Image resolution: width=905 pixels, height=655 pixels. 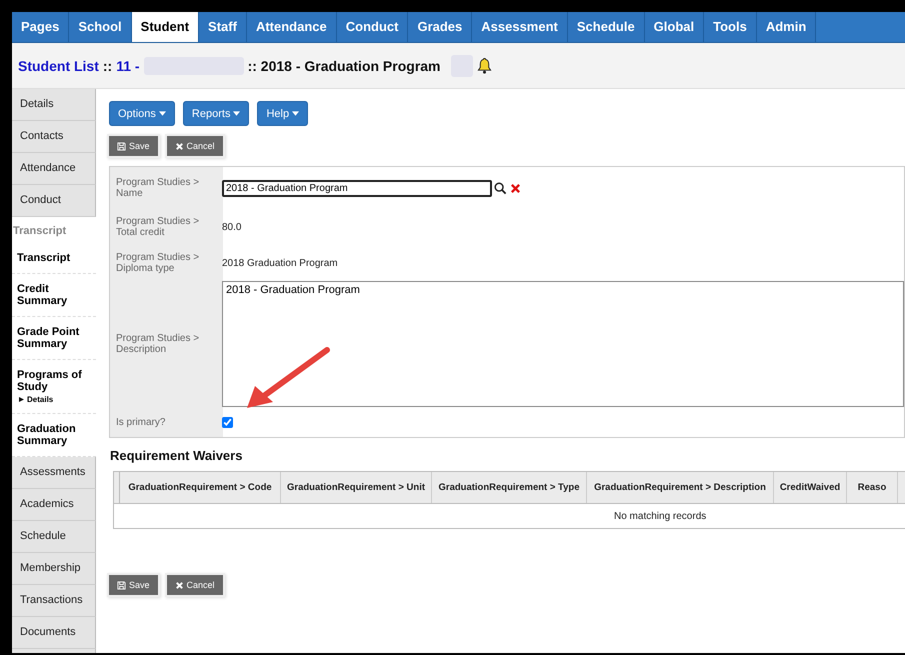 I want to click on sidebar-tab: Membership, so click(x=54, y=569).